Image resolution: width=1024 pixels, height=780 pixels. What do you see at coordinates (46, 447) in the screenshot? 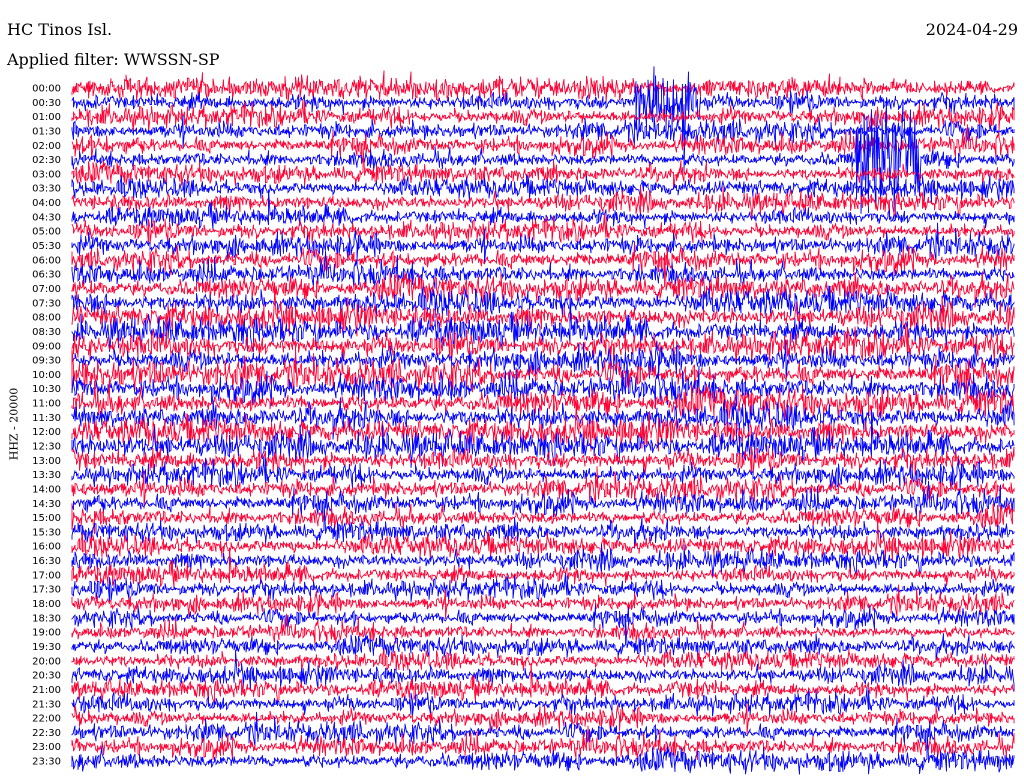
I see `time-tick-label: 12:30` at bounding box center [46, 447].